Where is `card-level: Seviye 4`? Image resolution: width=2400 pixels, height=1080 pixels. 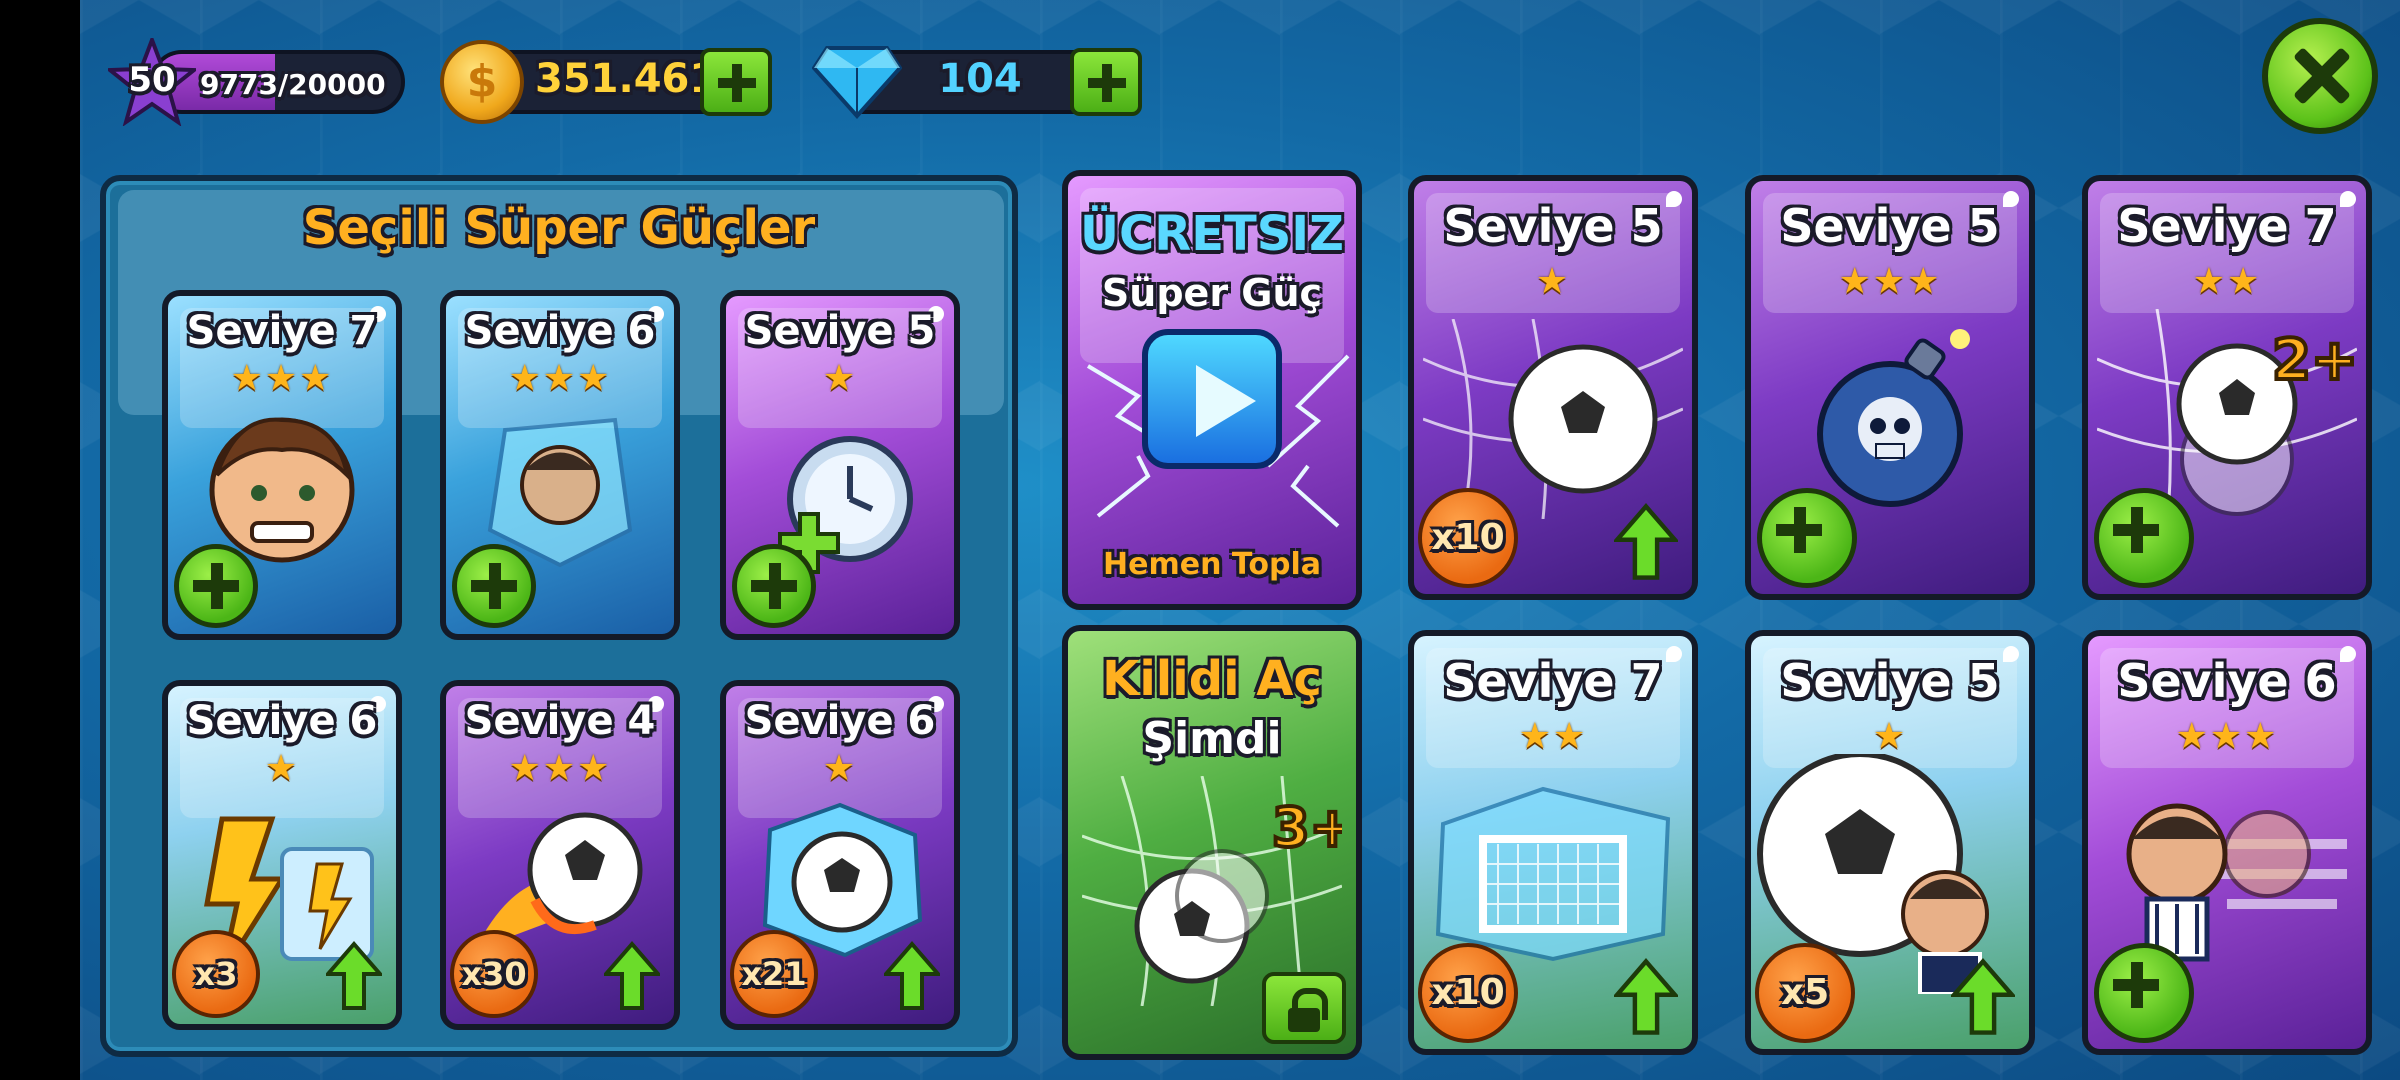
card-level: Seviye 4 is located at coordinates (560, 721).